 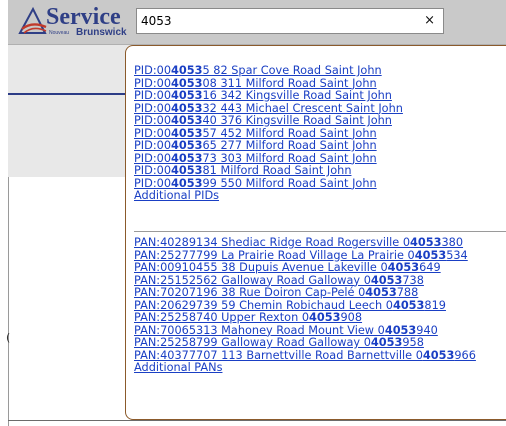 What do you see at coordinates (101, 32) in the screenshot?
I see `logo-subtitle: Brunswick` at bounding box center [101, 32].